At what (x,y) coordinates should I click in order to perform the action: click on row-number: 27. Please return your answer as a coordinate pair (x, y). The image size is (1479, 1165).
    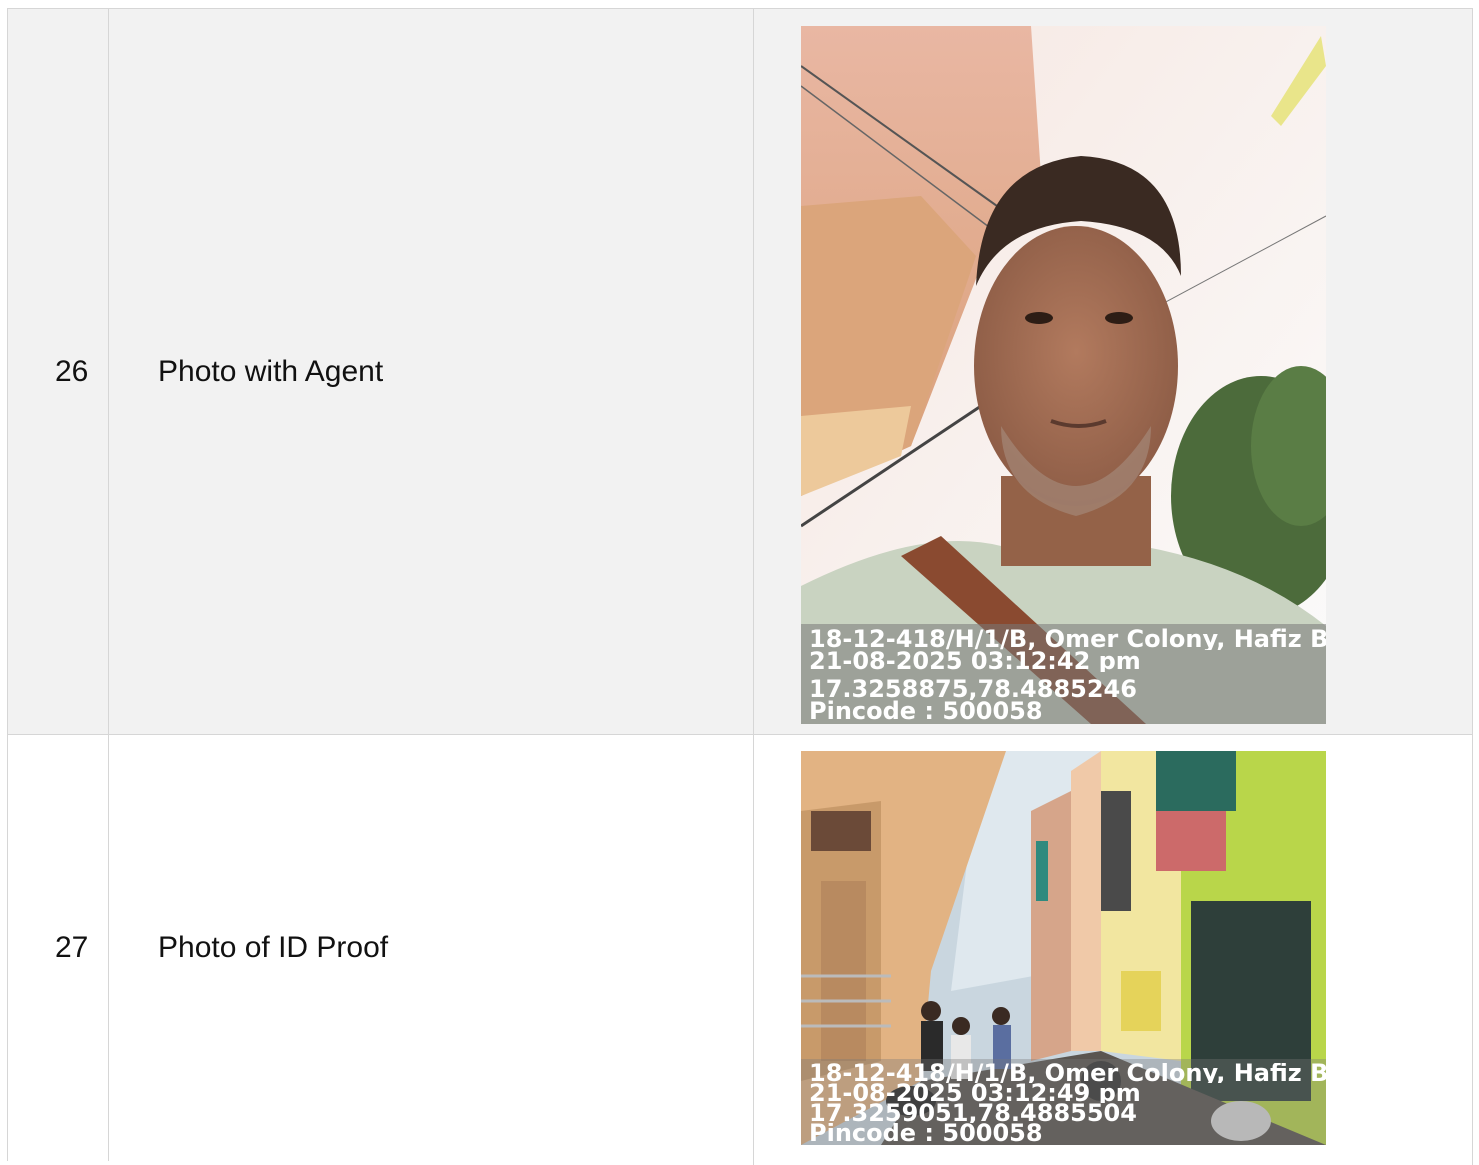
    Looking at the image, I should click on (72, 947).